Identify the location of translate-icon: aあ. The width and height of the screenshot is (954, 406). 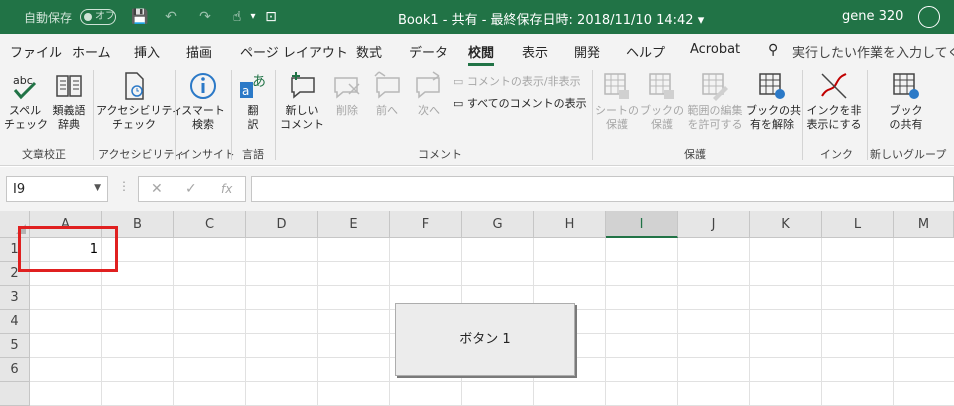
(253, 86).